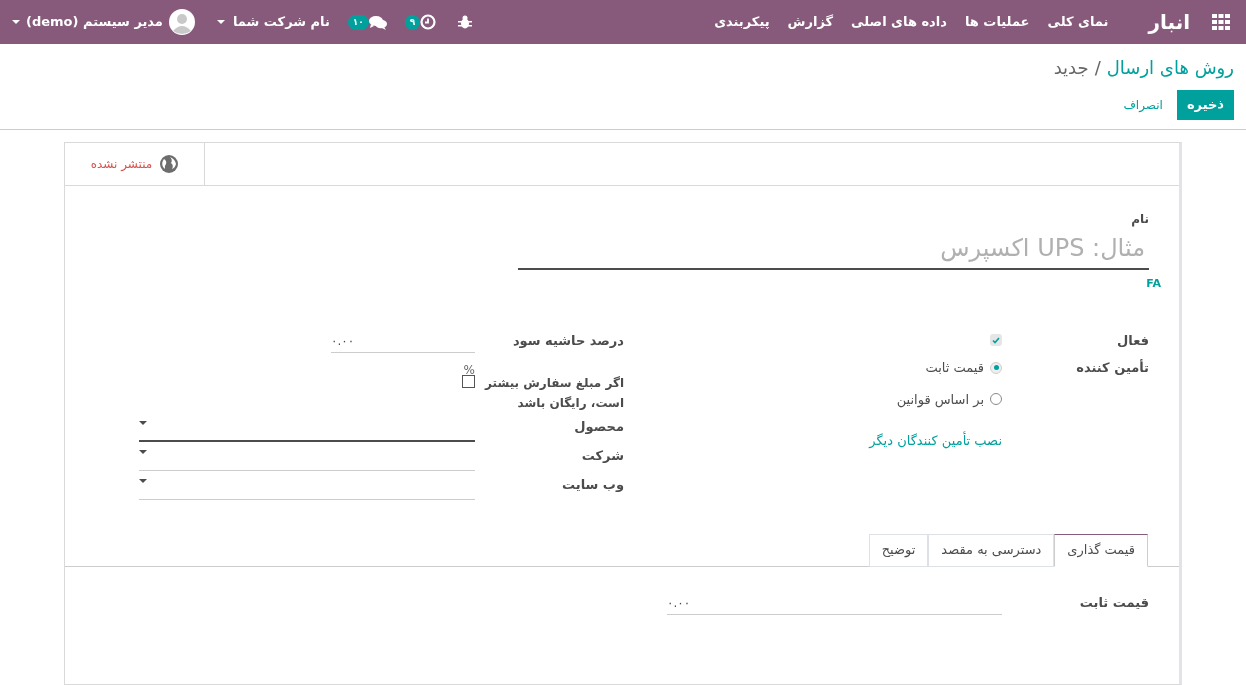  I want to click on activity-button: ۹, so click(422, 22).